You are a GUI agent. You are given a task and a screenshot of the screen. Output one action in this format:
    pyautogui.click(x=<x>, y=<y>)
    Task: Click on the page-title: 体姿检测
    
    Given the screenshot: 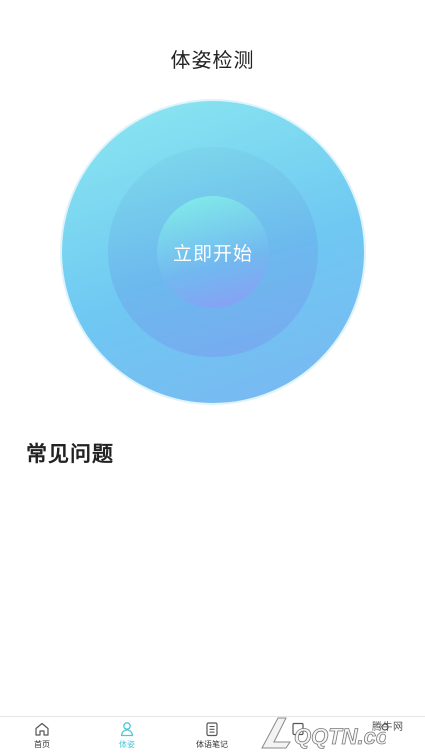 What is the action you would take?
    pyautogui.click(x=212, y=60)
    